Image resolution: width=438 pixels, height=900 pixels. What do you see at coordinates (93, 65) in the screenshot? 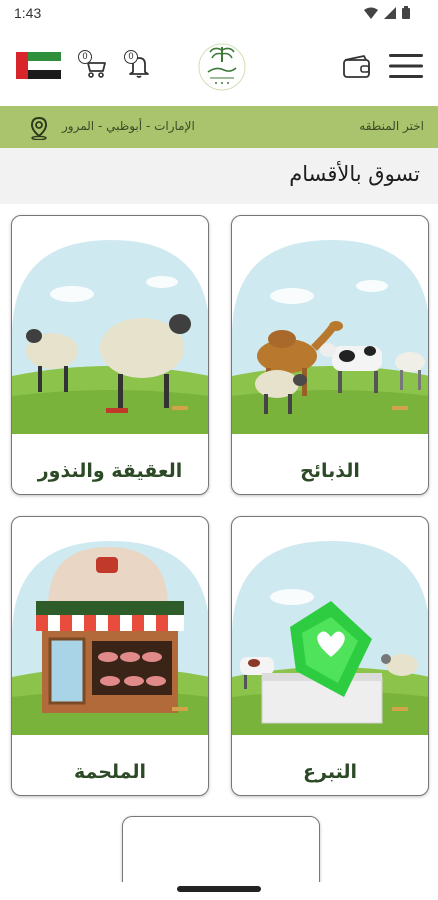
I see `cart-button: 0` at bounding box center [93, 65].